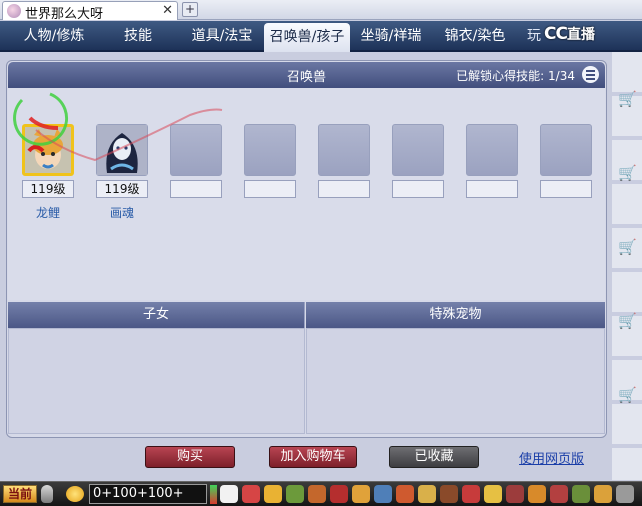 The width and height of the screenshot is (642, 506). I want to click on children-section-header: 子女, so click(156, 315).